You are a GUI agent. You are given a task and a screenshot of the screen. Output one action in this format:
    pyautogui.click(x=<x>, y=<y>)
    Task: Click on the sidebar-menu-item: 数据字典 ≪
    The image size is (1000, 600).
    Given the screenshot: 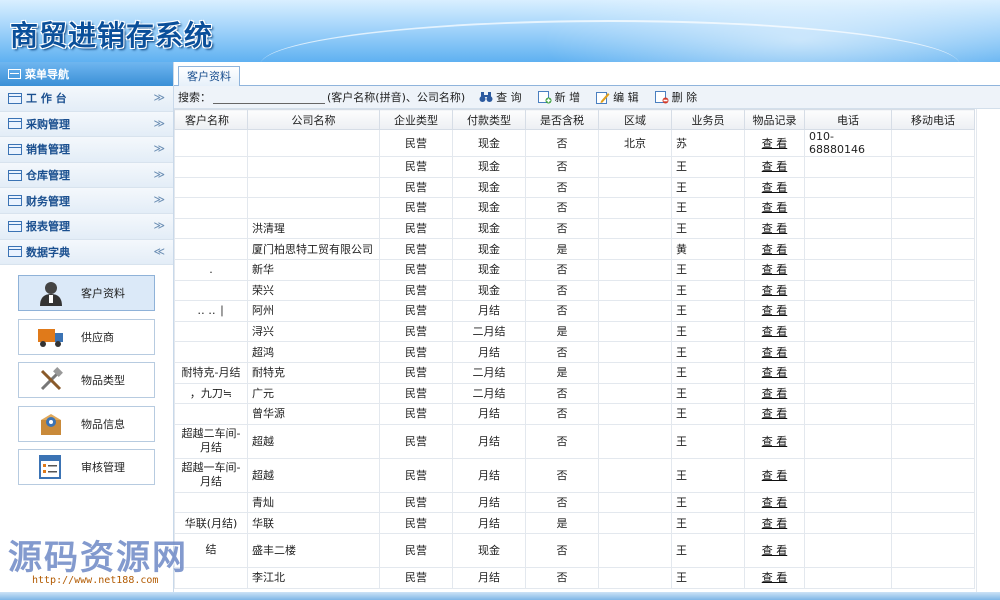 What is the action you would take?
    pyautogui.click(x=86, y=252)
    